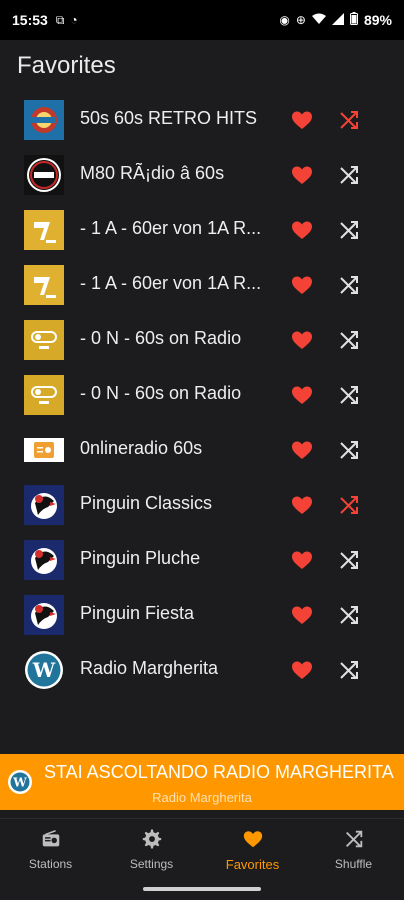  I want to click on nav-stations: Stations, so click(50, 849).